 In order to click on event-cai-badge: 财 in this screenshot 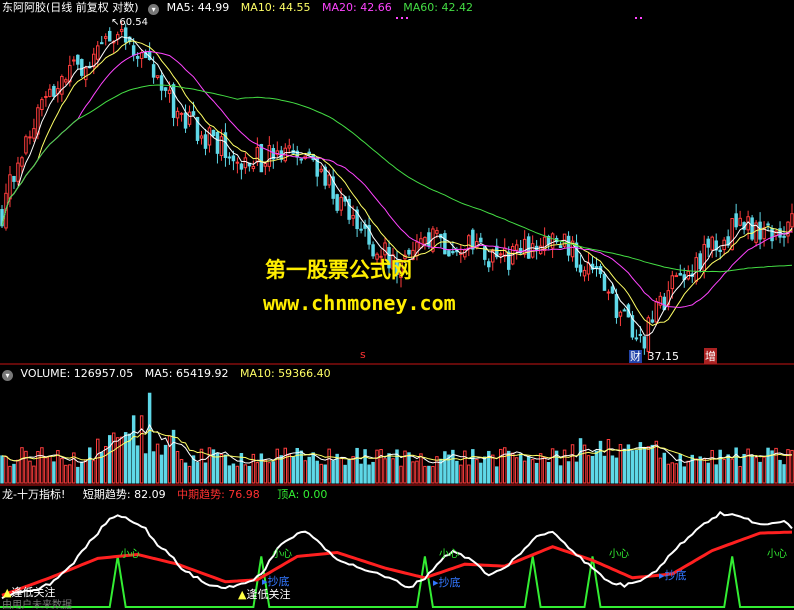, I will do `click(635, 356)`.